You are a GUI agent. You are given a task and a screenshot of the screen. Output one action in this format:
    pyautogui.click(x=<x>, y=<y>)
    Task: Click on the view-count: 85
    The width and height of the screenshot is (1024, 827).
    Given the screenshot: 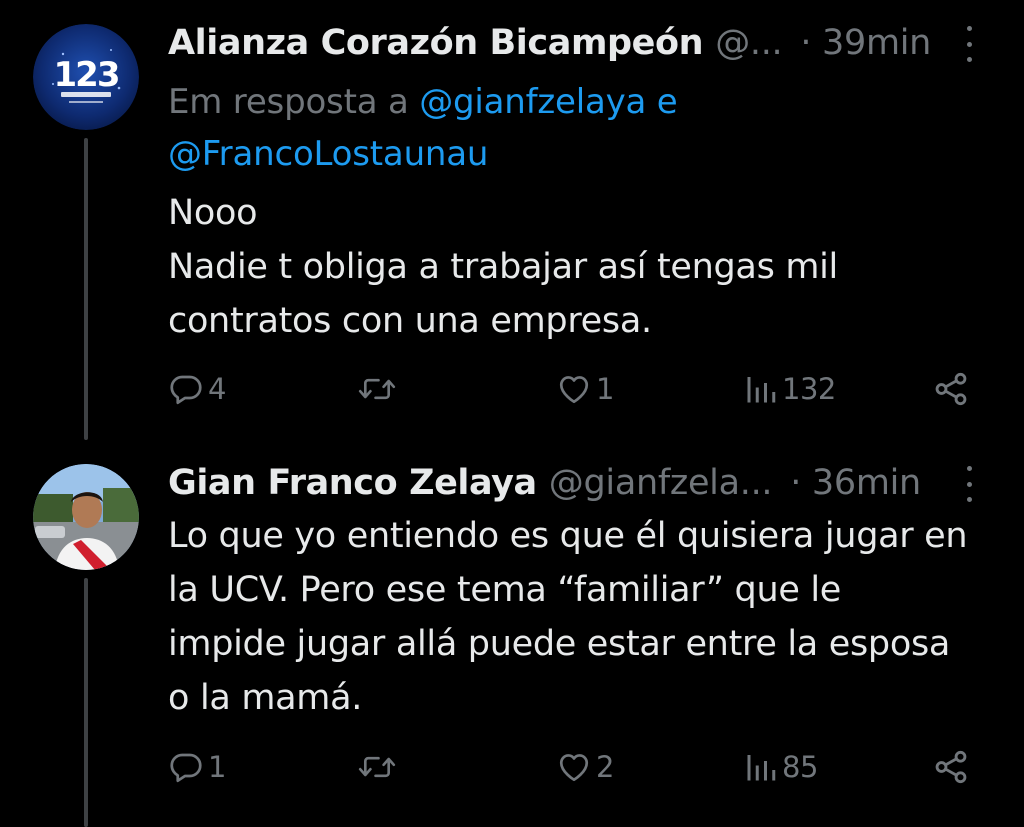 What is the action you would take?
    pyautogui.click(x=800, y=767)
    